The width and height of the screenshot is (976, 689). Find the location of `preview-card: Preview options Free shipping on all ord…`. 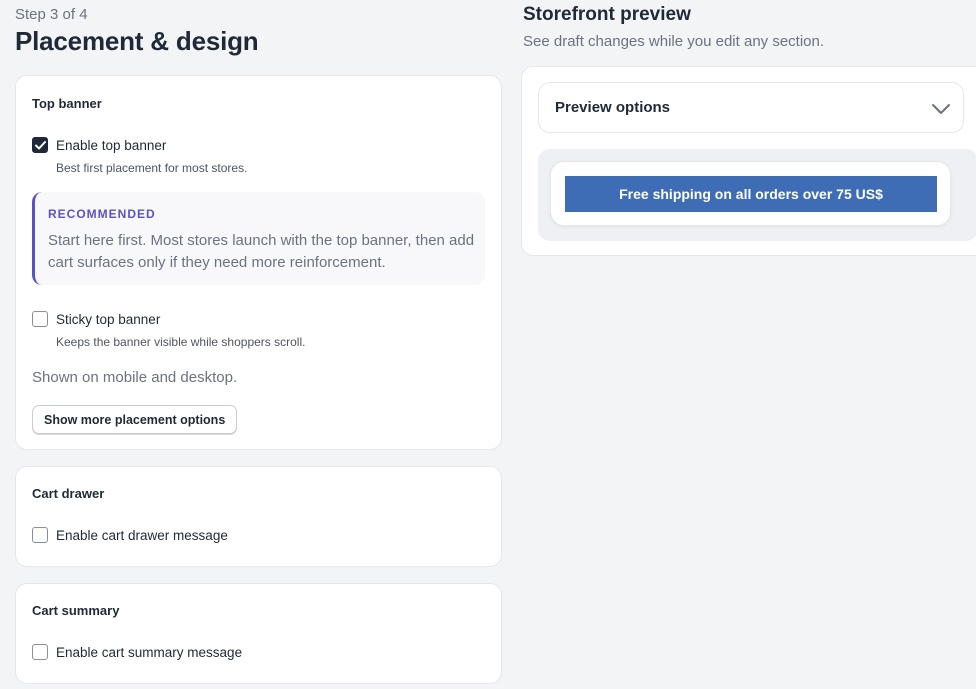

preview-card: Preview options Free shipping on all ord… is located at coordinates (748, 161).